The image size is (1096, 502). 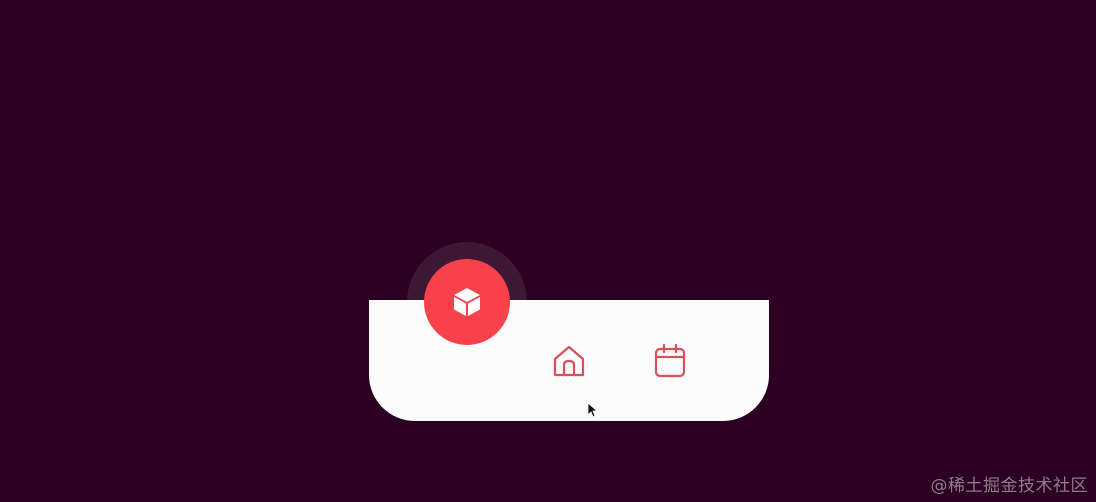 I want to click on home-icon, so click(x=569, y=361).